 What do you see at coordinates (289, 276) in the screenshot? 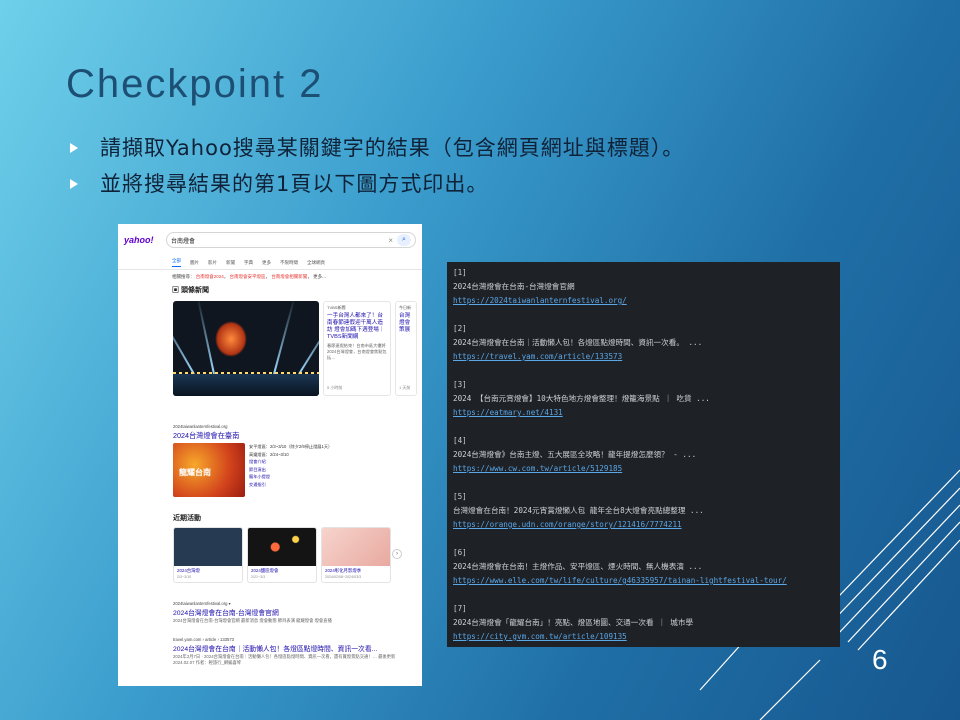
I see `related-link: 台南燈會相關新聞` at bounding box center [289, 276].